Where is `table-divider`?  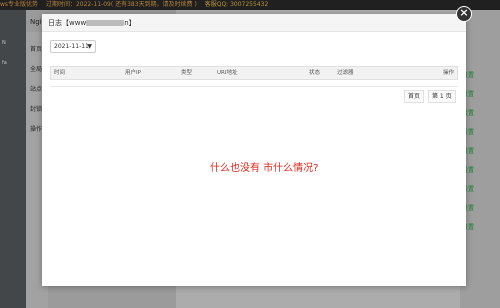 table-divider is located at coordinates (254, 86).